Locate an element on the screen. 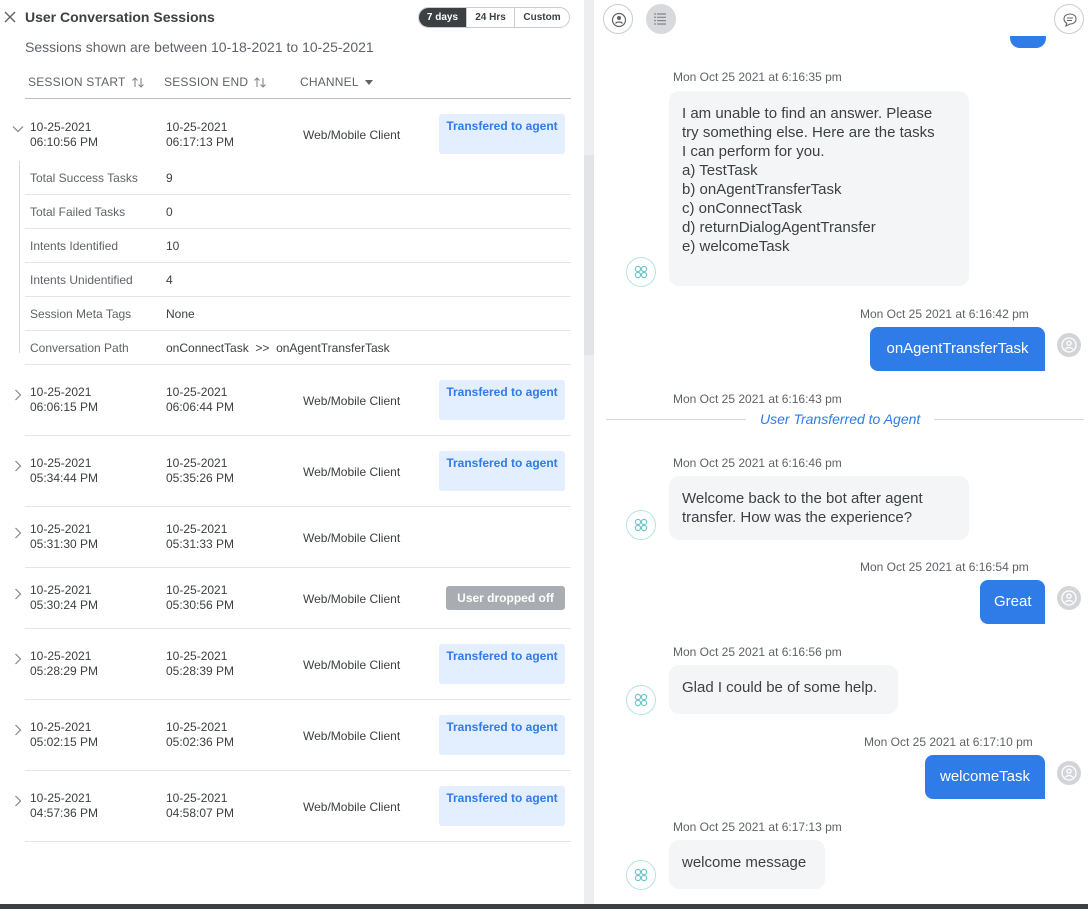 This screenshot has height=909, width=1088. user-message: onAgentTransferTask is located at coordinates (957, 349).